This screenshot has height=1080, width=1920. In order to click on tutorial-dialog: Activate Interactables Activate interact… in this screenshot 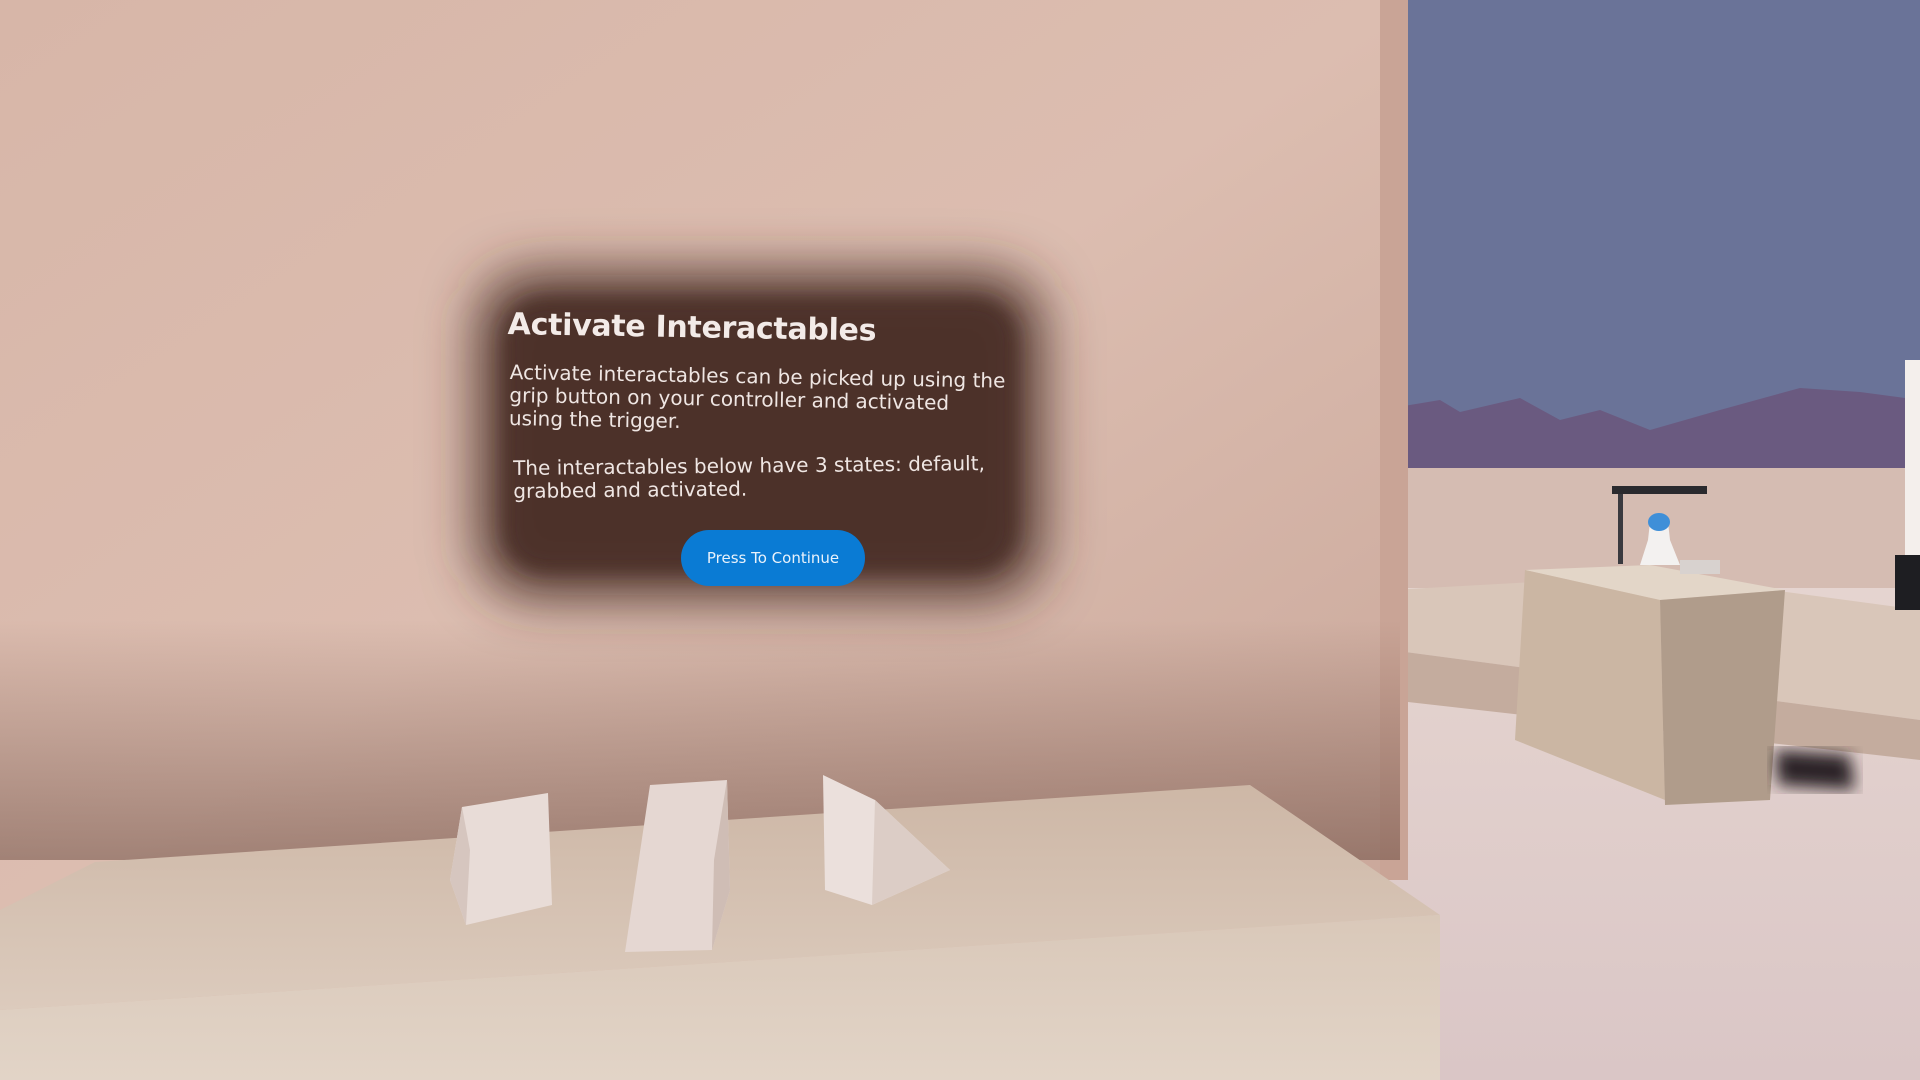, I will do `click(765, 435)`.